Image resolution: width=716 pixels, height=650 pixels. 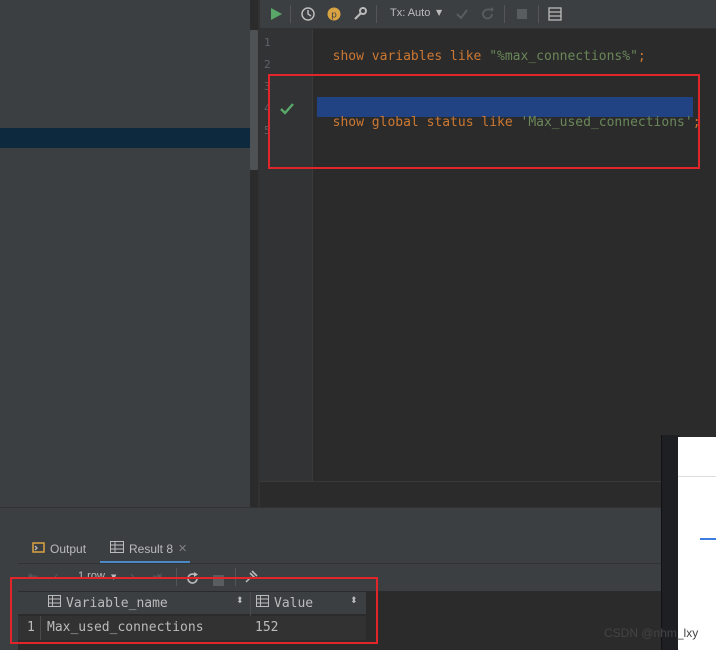 I want to click on p-badge-icon: p, so click(x=334, y=14).